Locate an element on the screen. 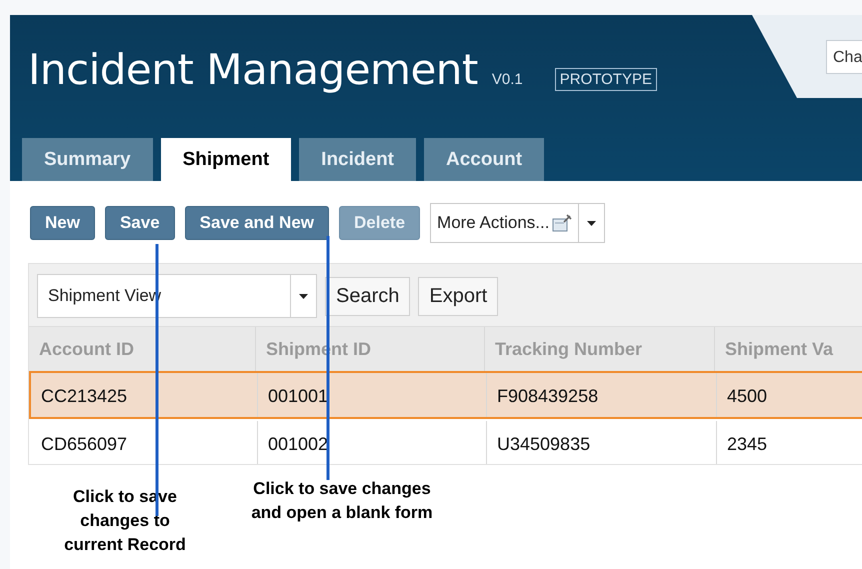 This screenshot has height=569, width=862. table-row: CD656097 001002 U34509835 2345 is located at coordinates (445, 441).